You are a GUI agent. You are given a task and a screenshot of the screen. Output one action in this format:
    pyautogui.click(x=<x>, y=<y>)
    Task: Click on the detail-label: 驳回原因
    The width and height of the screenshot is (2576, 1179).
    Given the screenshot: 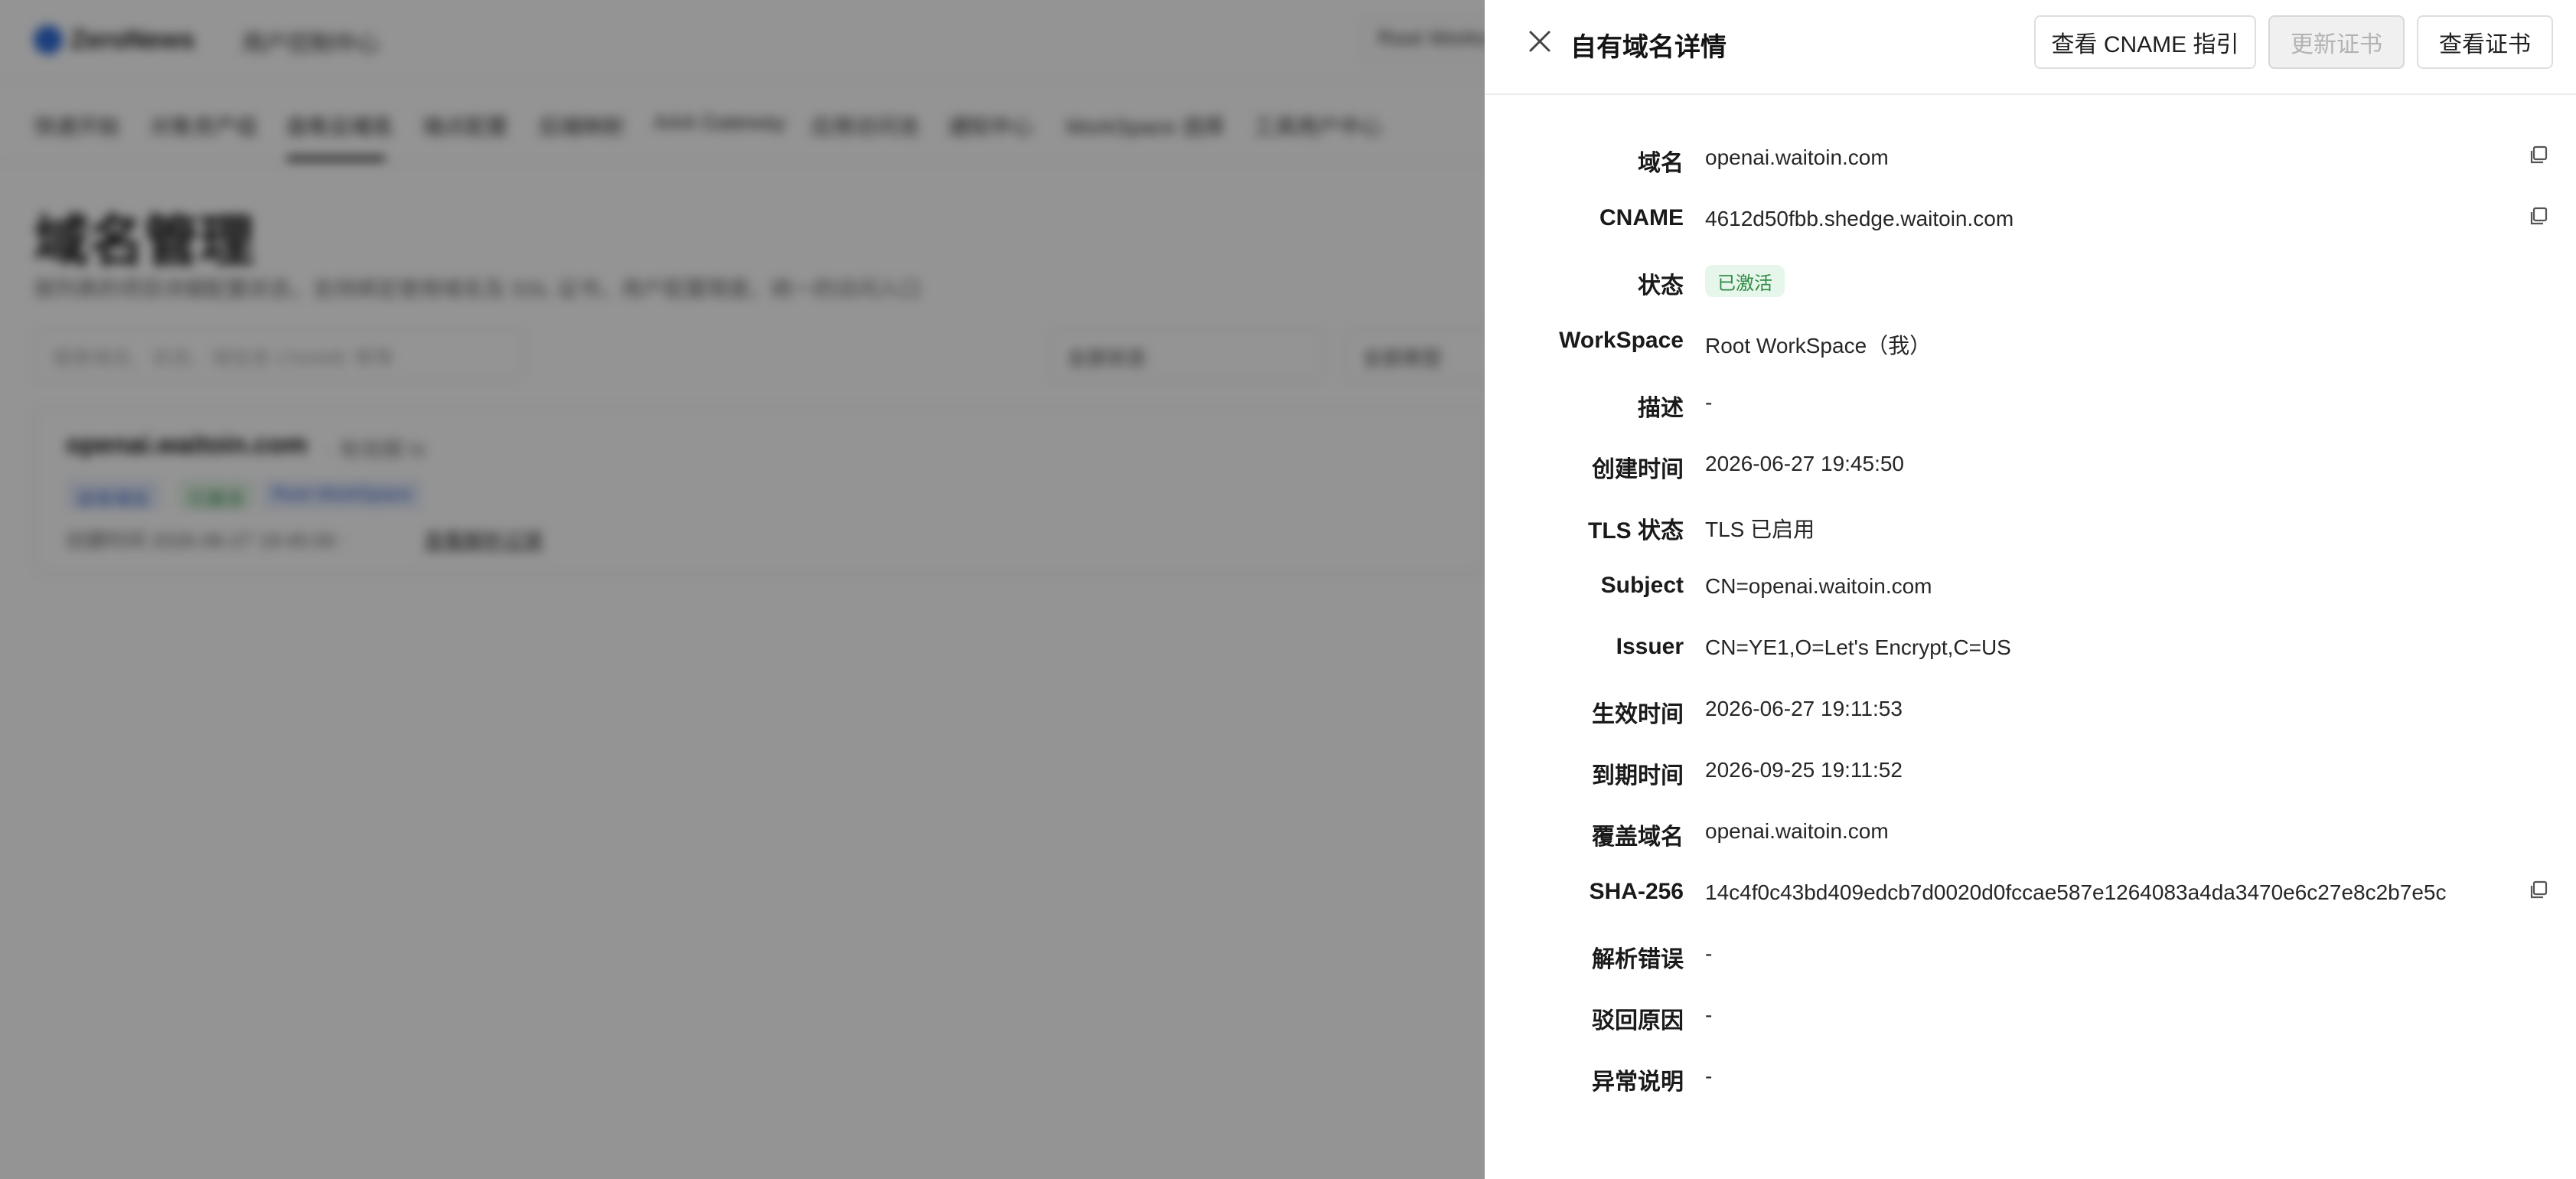 What is the action you would take?
    pyautogui.click(x=1638, y=1021)
    